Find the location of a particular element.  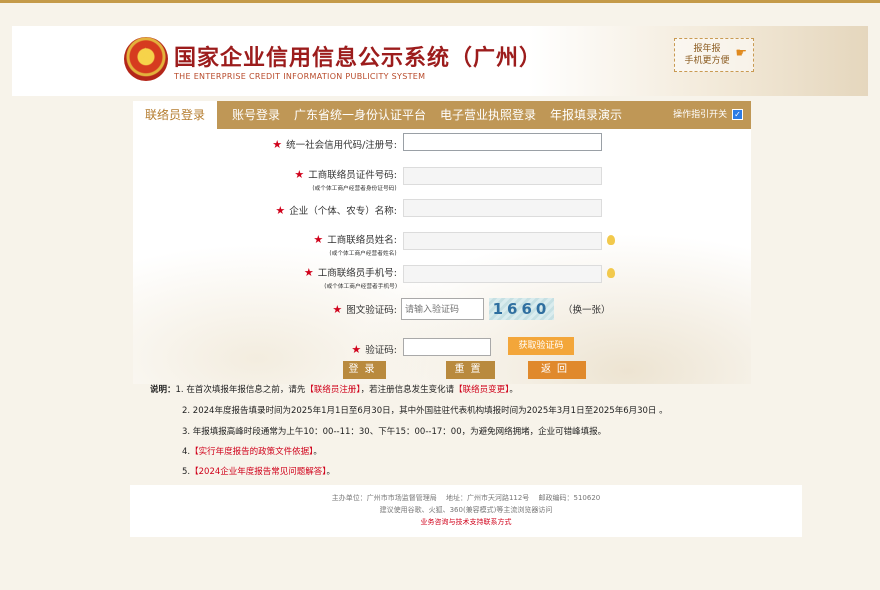

back-button: 返回 is located at coordinates (557, 370).